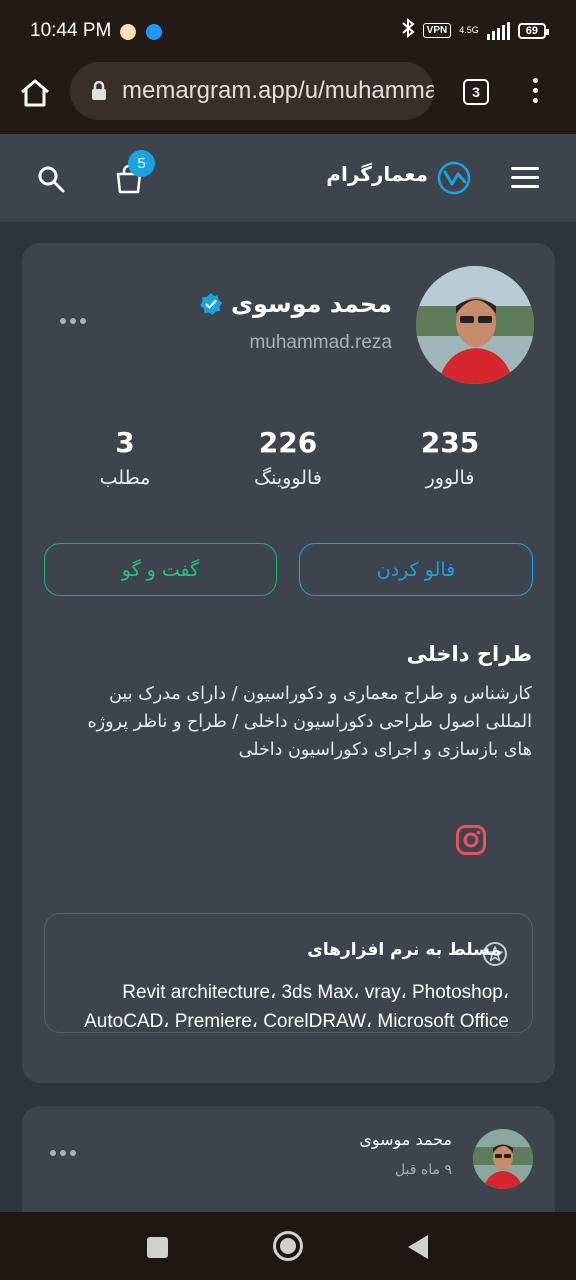 This screenshot has height=1280, width=576. Describe the element at coordinates (160, 569) in the screenshot. I see `chat-button: گفت و گو` at that location.